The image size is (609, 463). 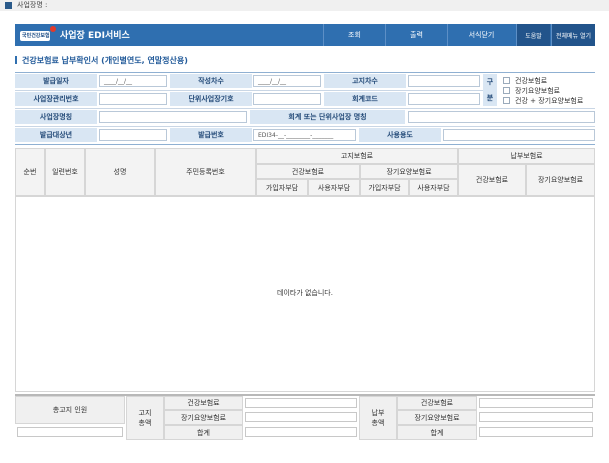 What do you see at coordinates (70, 410) in the screenshot?
I see `total-count-label: 총고지 인원` at bounding box center [70, 410].